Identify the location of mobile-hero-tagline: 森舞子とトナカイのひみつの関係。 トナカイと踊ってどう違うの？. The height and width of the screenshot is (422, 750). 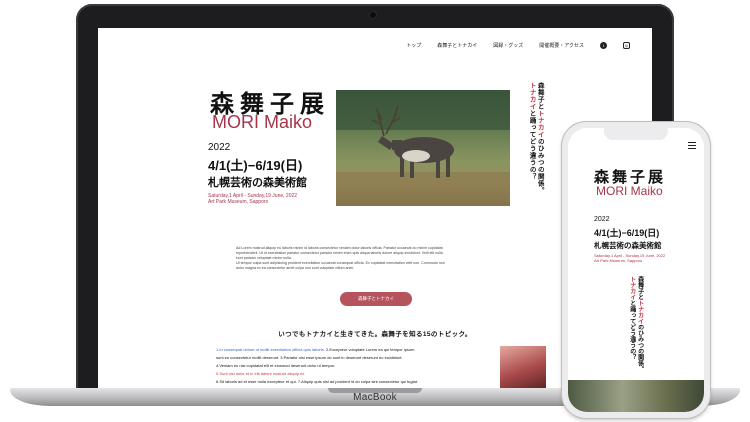
(636, 324).